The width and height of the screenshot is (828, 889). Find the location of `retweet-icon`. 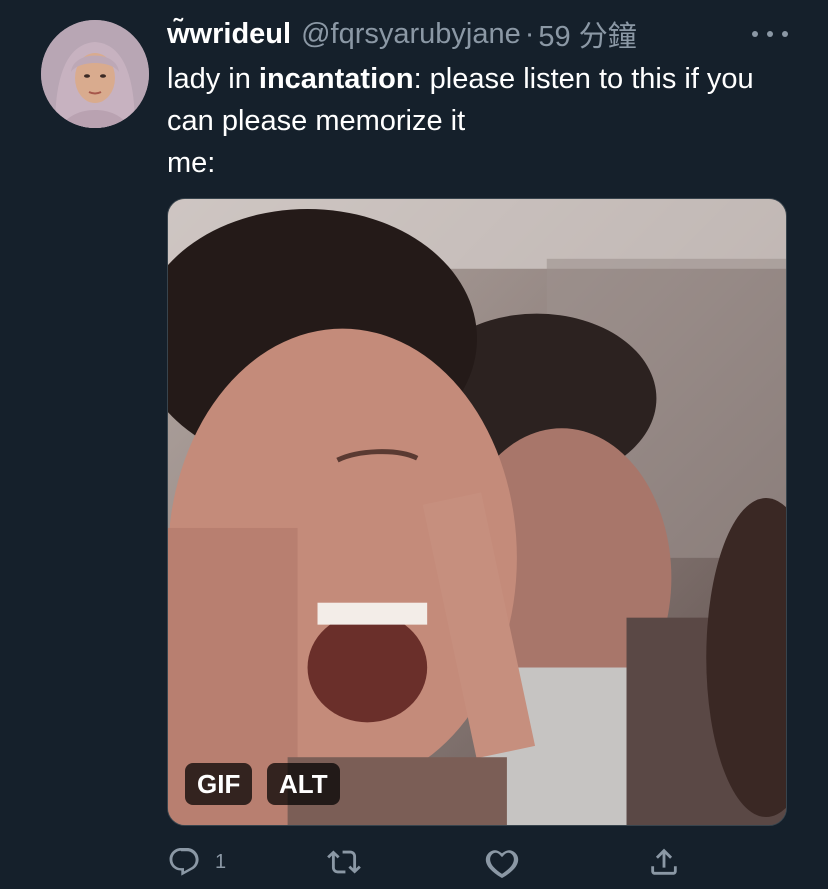

retweet-icon is located at coordinates (344, 862).